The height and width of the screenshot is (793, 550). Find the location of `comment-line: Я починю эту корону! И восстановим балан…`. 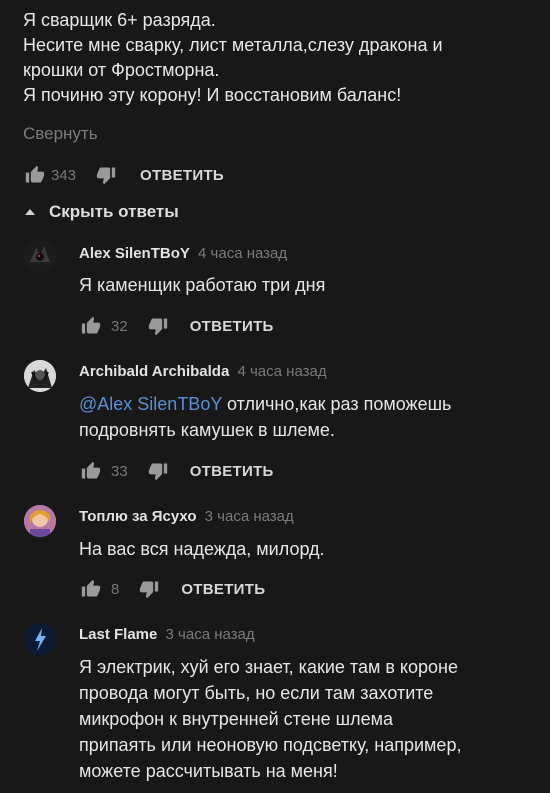

comment-line: Я починю эту корону! И восстановим балан… is located at coordinates (212, 95).